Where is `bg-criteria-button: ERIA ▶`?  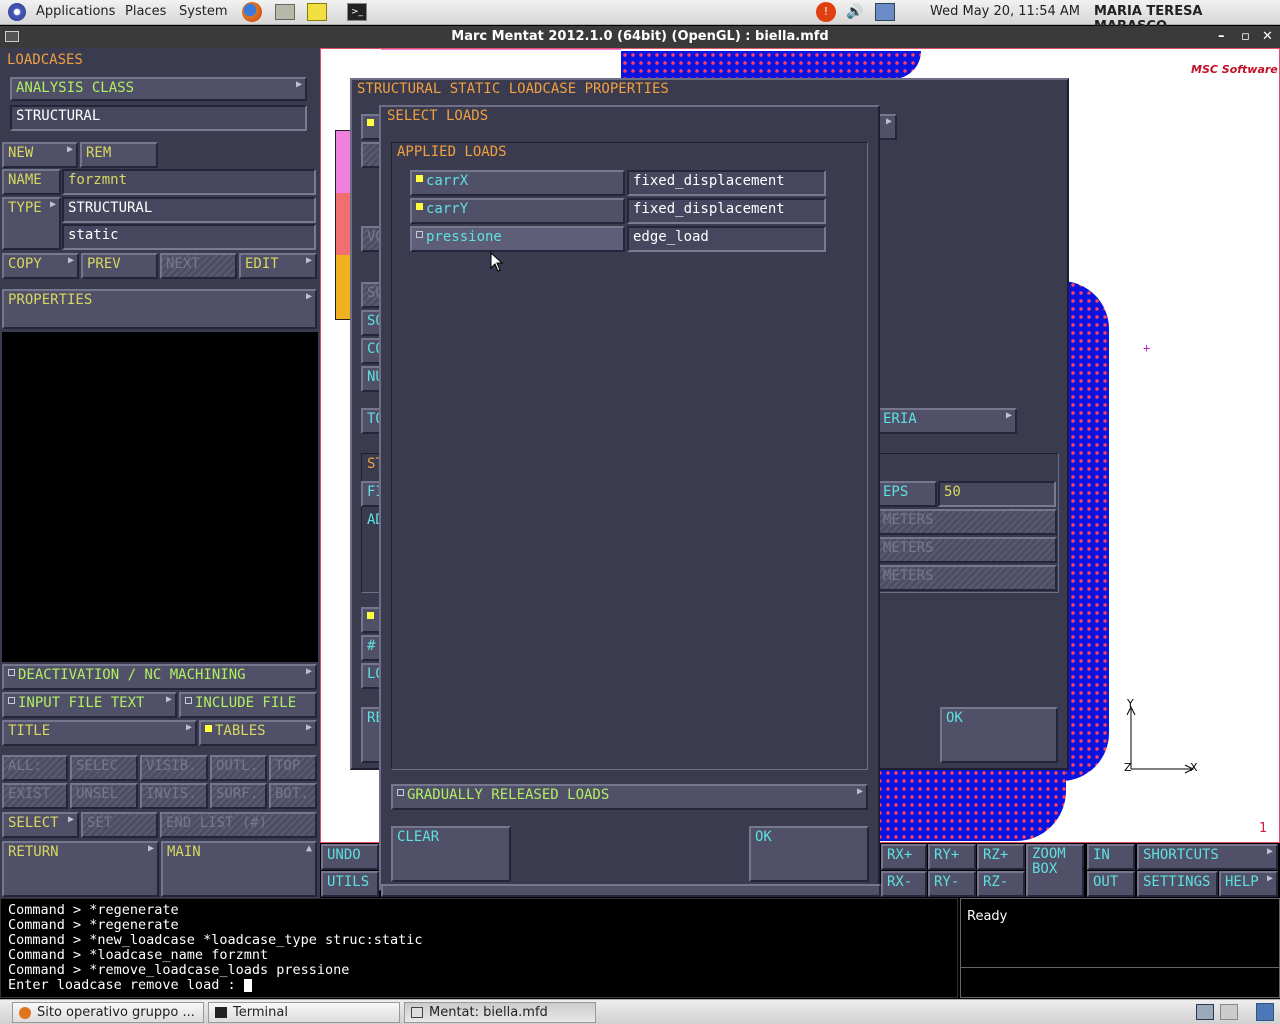
bg-criteria-button: ERIA ▶ is located at coordinates (947, 421).